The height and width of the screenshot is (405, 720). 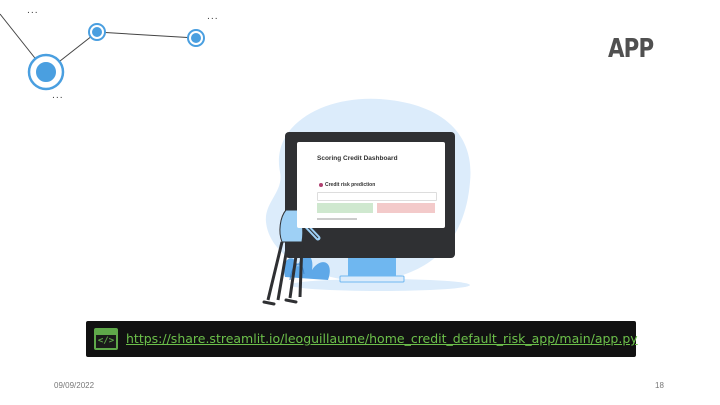 I want to click on monitor-red-box, so click(x=406, y=208).